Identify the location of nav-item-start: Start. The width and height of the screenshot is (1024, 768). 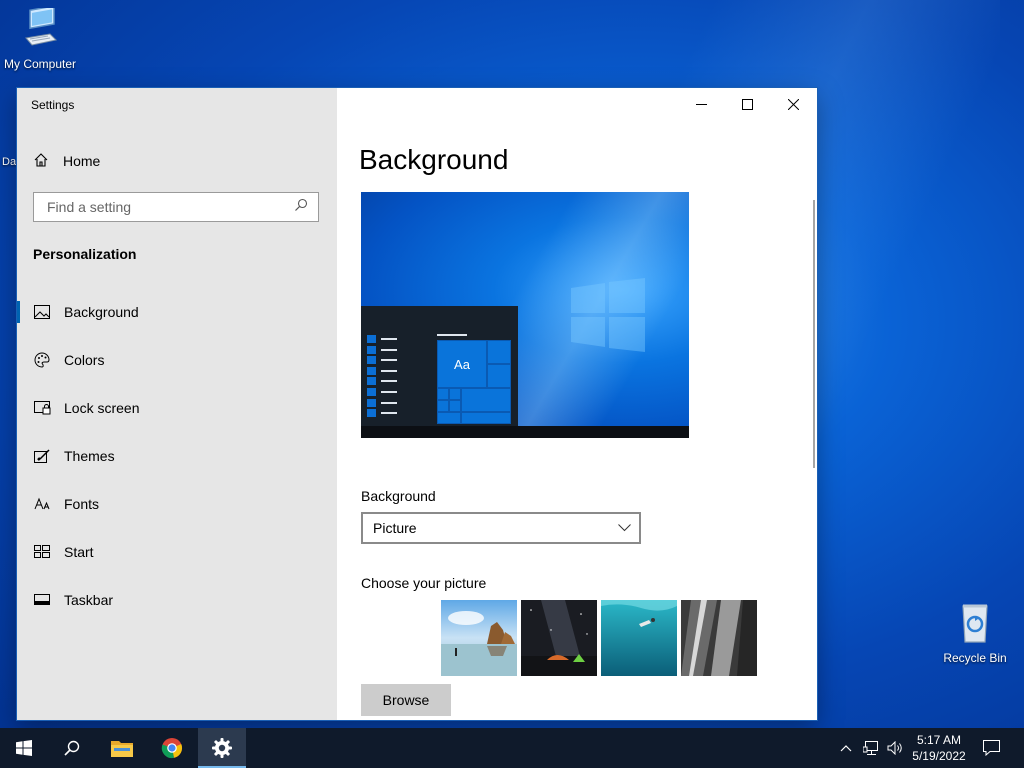
(177, 552).